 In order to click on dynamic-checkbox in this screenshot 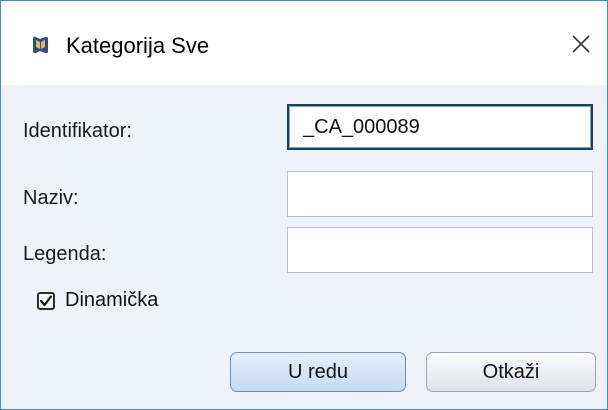, I will do `click(46, 300)`.